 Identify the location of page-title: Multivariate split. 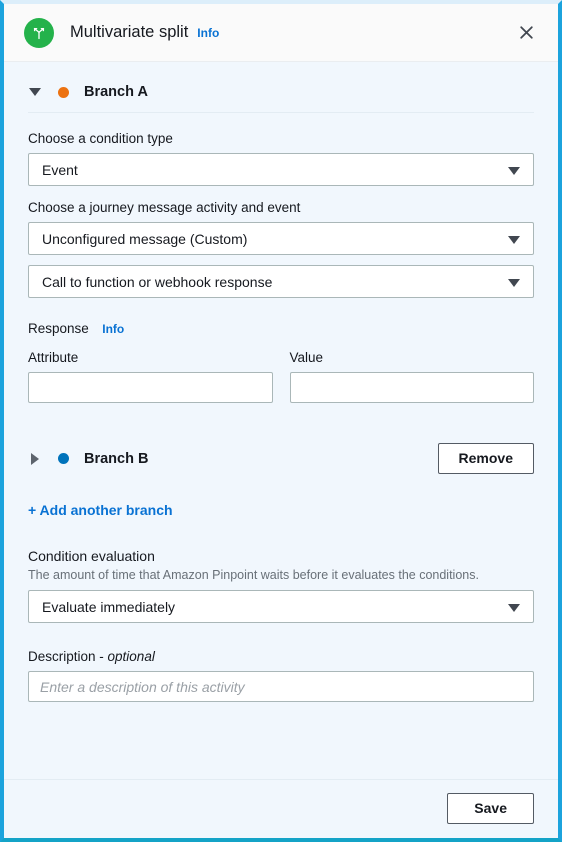
(129, 32).